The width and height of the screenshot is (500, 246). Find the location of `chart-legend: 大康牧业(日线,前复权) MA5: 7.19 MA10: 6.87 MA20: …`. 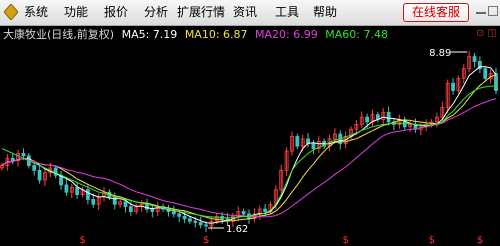

chart-legend: 大康牧业(日线,前复权) MA5: 7.19 MA10: 6.87 MA20: … is located at coordinates (197, 35).